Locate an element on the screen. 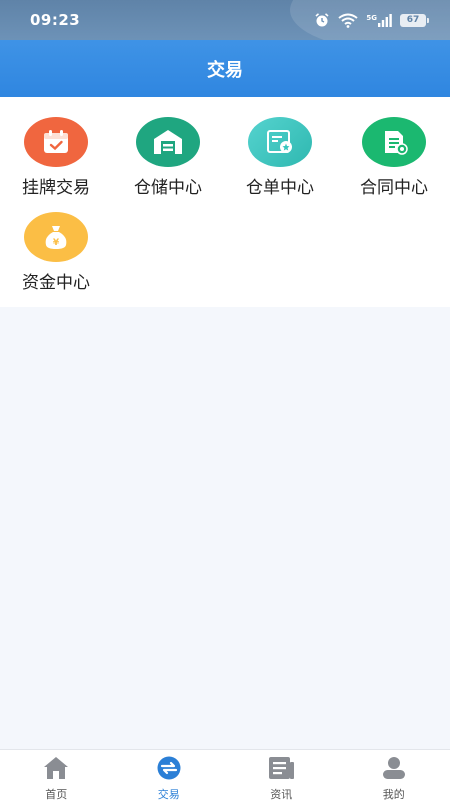 This screenshot has width=450, height=800. tab-label: 交易 is located at coordinates (168, 794).